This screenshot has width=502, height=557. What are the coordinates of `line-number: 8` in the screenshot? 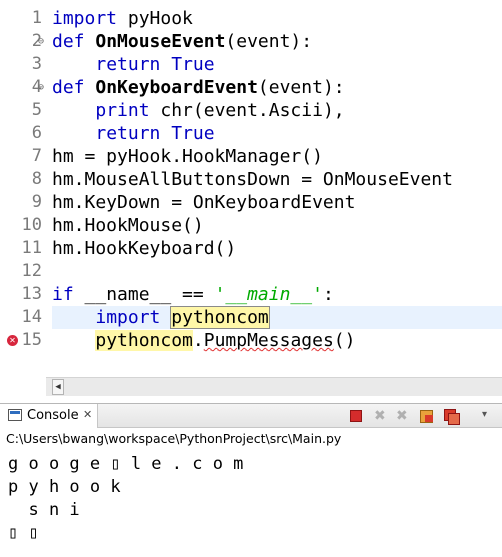 It's located at (36, 179).